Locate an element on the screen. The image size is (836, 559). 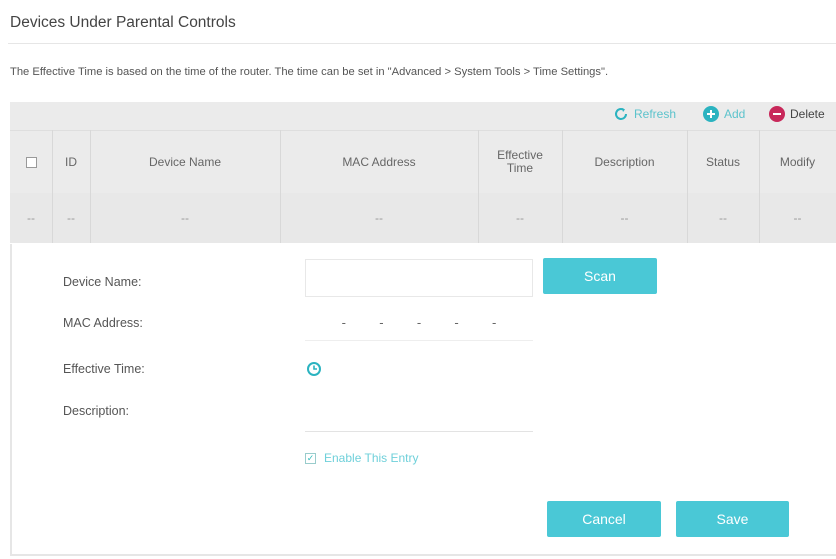
refresh-label: Refresh is located at coordinates (655, 114).